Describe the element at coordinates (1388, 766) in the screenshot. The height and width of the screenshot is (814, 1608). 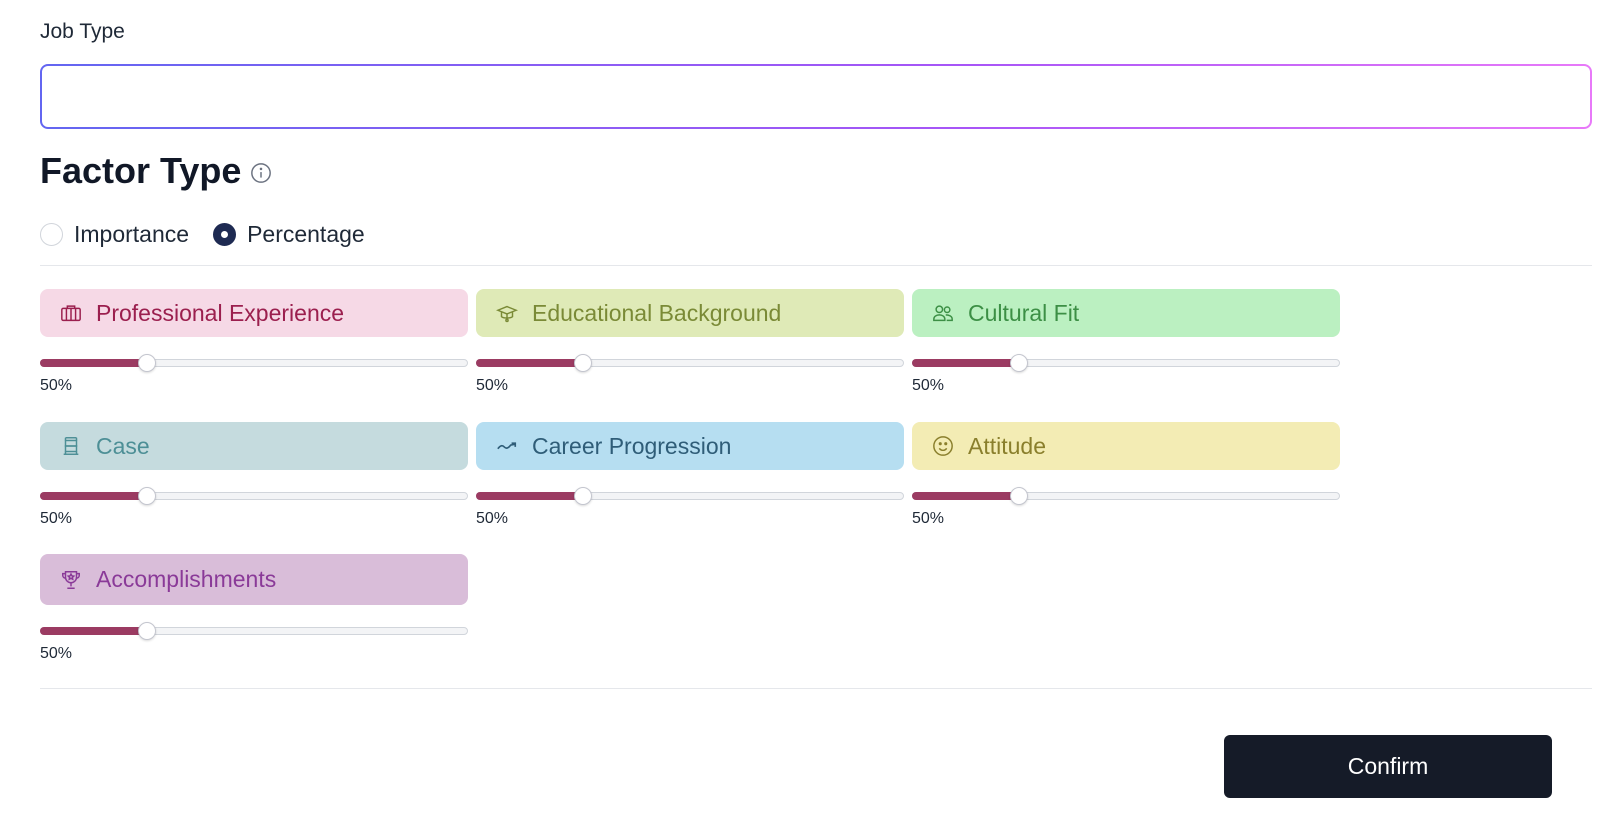
I see `confirm-button: Confirm` at that location.